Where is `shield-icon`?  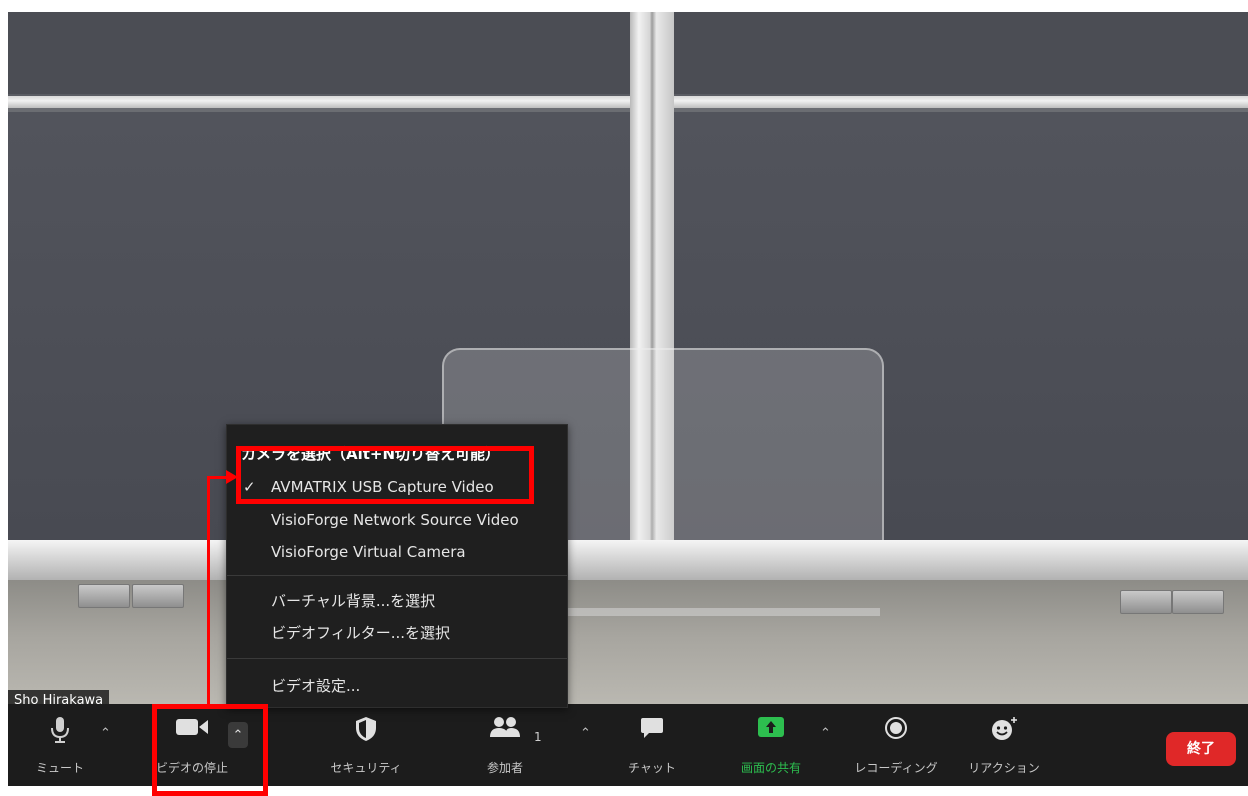 shield-icon is located at coordinates (366, 731).